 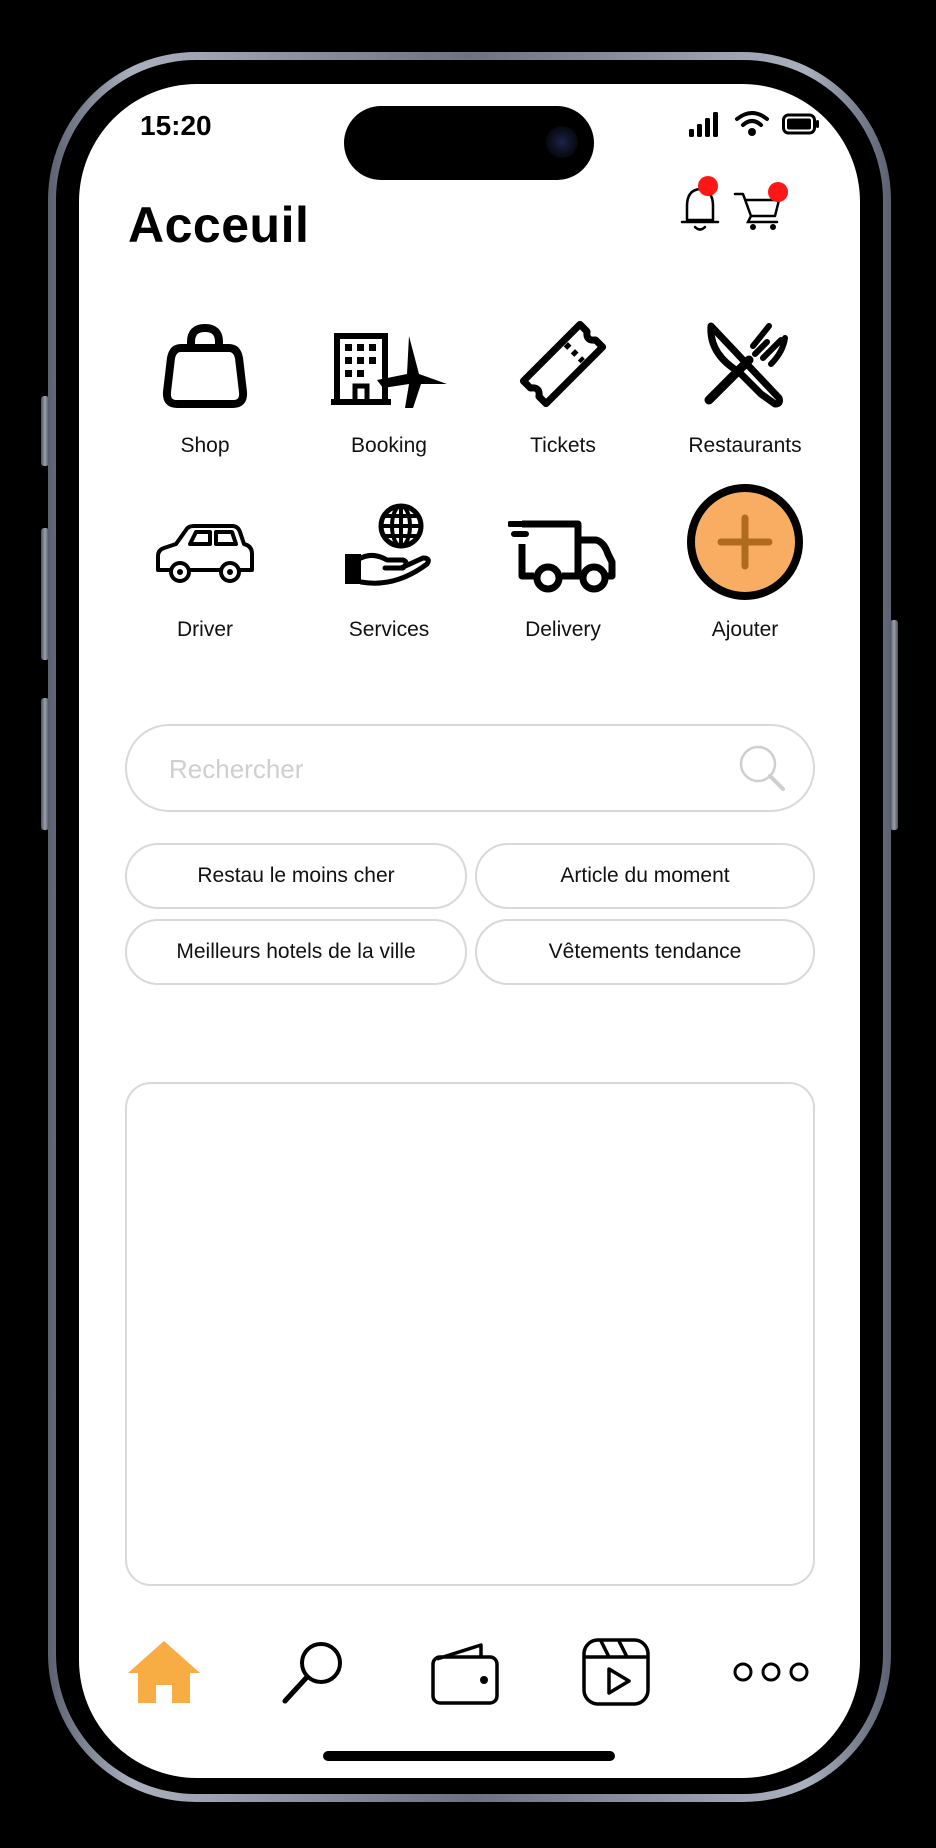 I want to click on category-label: Shop, so click(x=205, y=445).